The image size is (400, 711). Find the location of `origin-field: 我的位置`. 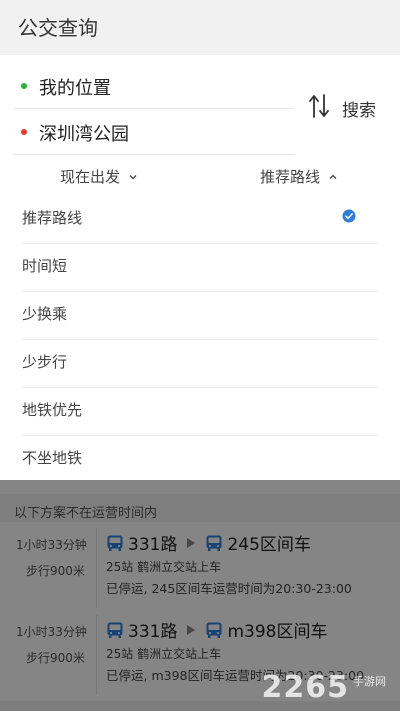

origin-field: 我的位置 is located at coordinates (154, 86).